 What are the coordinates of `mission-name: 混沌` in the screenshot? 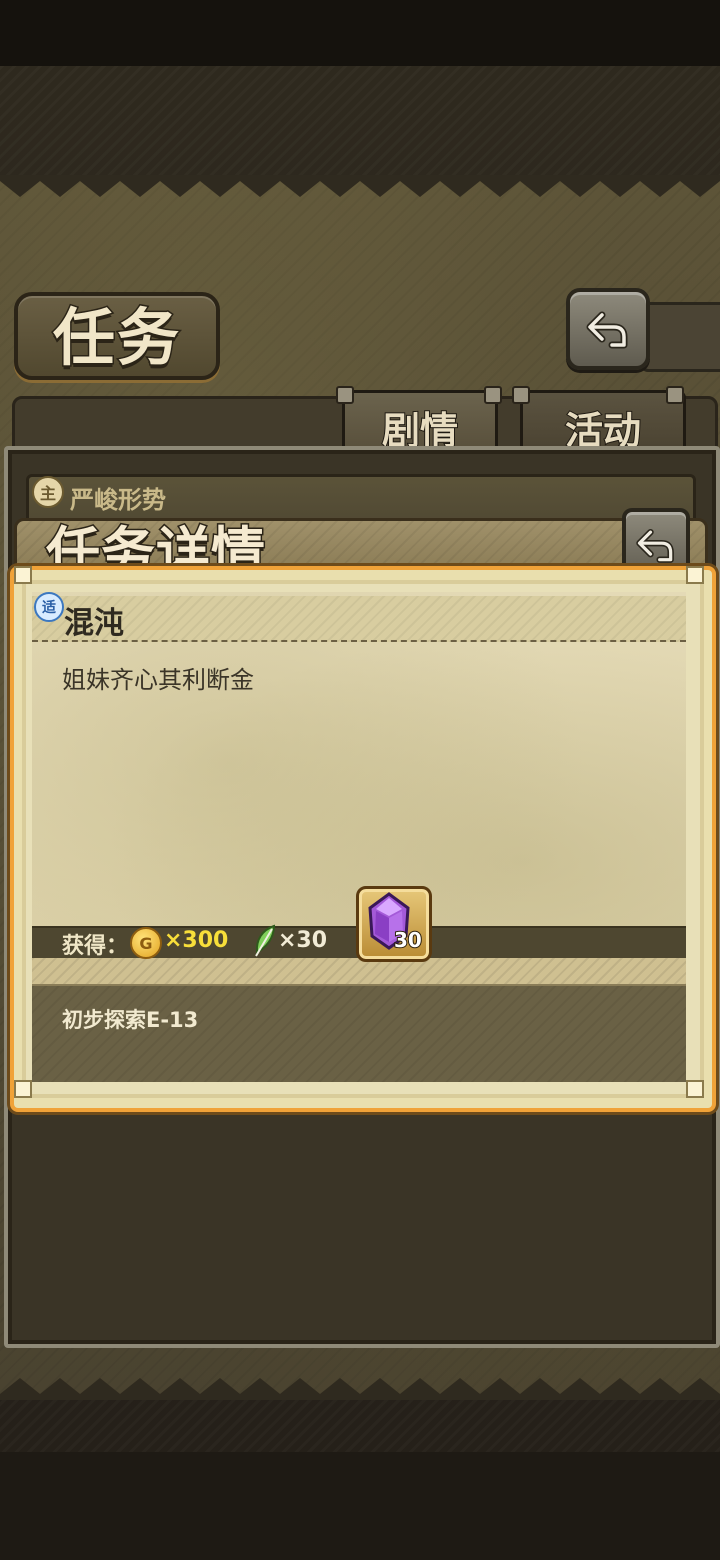 It's located at (94, 623).